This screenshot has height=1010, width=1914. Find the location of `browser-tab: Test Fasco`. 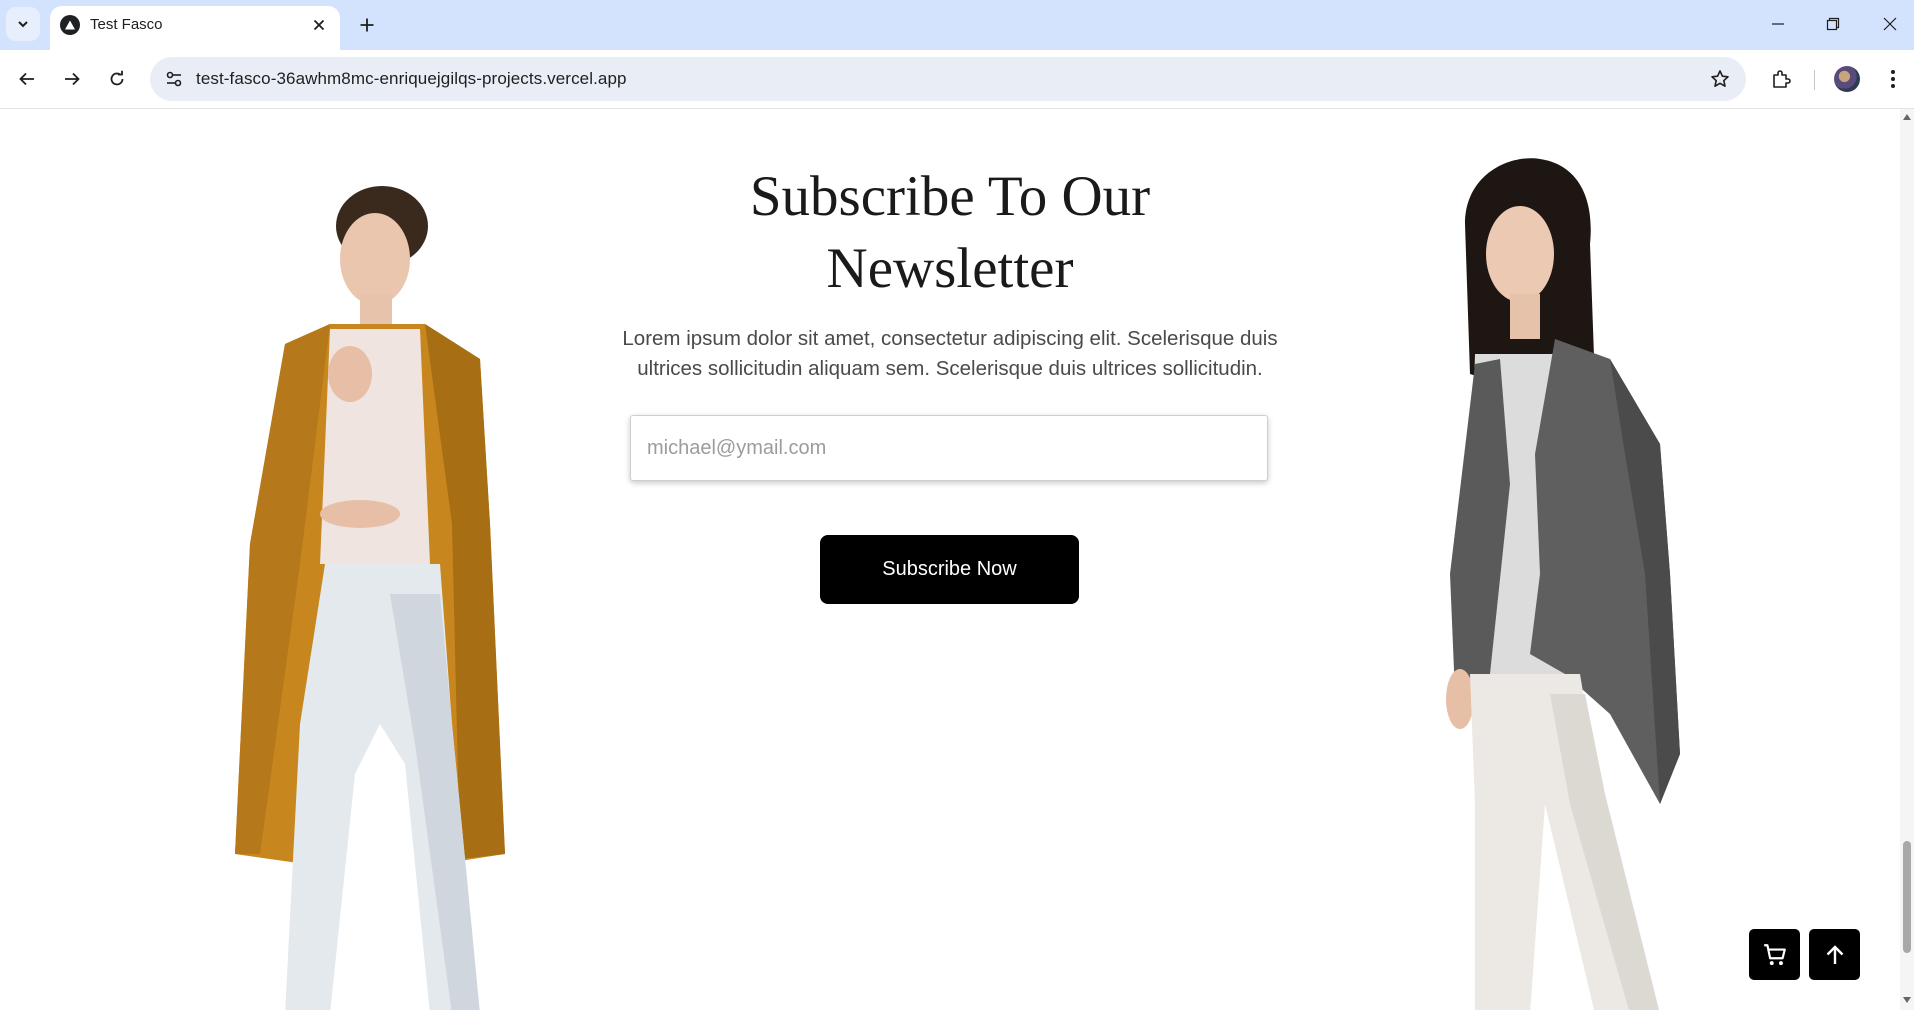

browser-tab: Test Fasco is located at coordinates (195, 28).